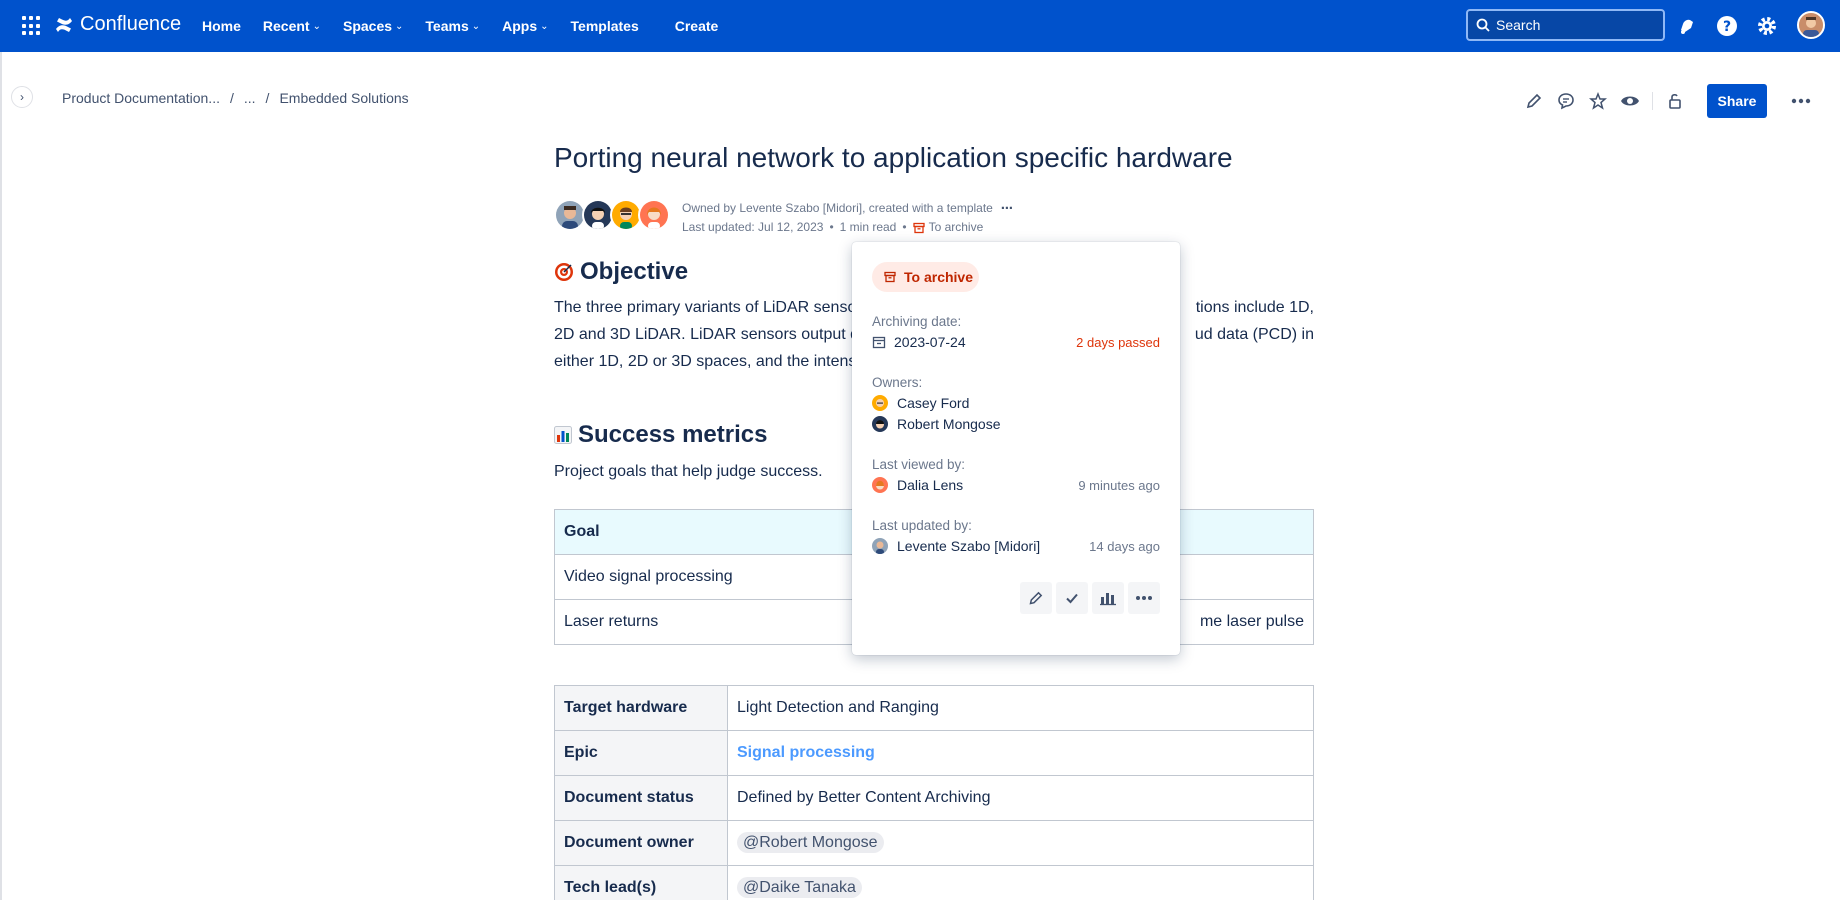 The width and height of the screenshot is (1840, 900). I want to click on more-actions-icon, so click(1801, 101).